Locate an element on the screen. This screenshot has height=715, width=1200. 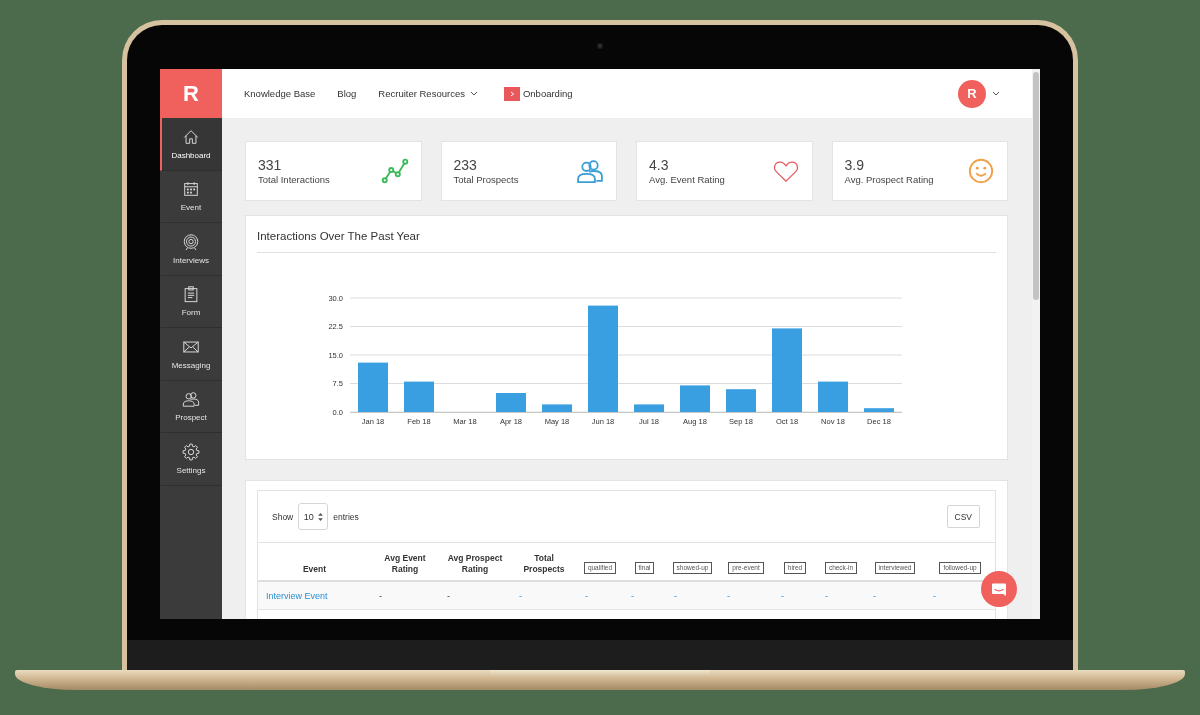
sidebar-item: Settings is located at coordinates (191, 459).